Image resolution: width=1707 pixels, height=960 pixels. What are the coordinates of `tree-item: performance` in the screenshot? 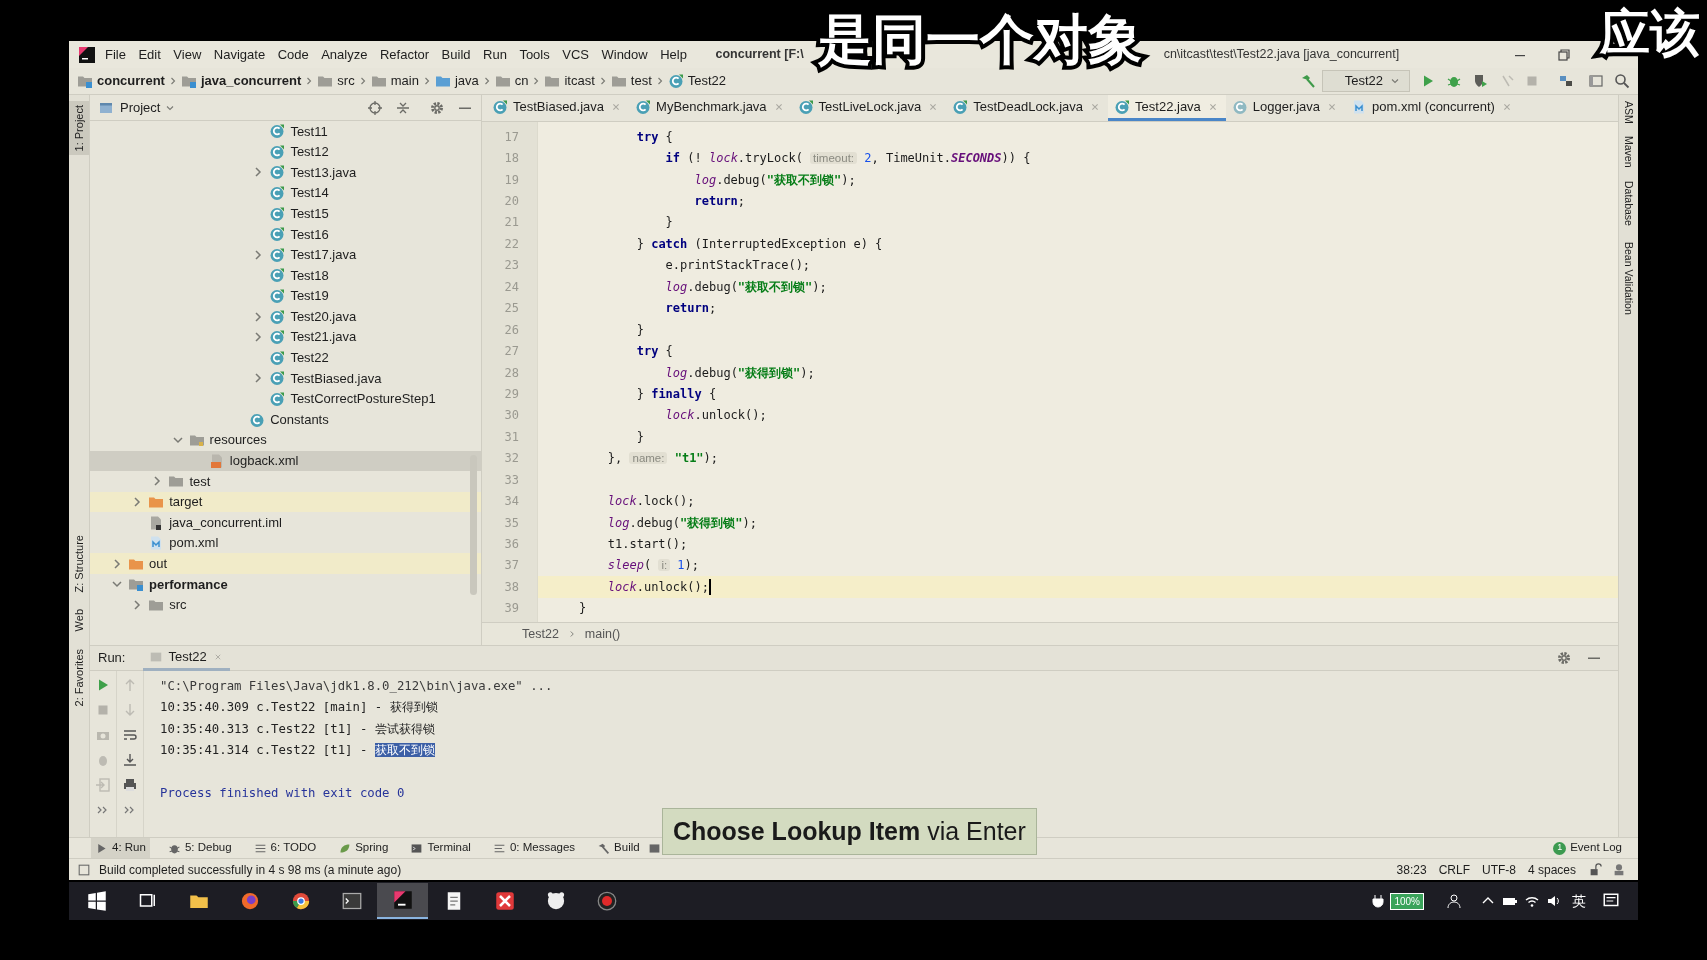 It's located at (285, 584).